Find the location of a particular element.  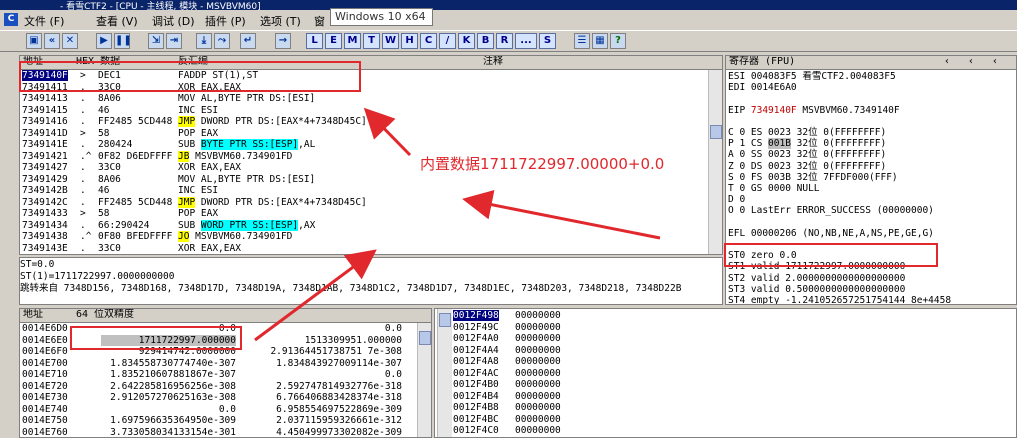

arrow-to-dump is located at coordinates (315, 295).